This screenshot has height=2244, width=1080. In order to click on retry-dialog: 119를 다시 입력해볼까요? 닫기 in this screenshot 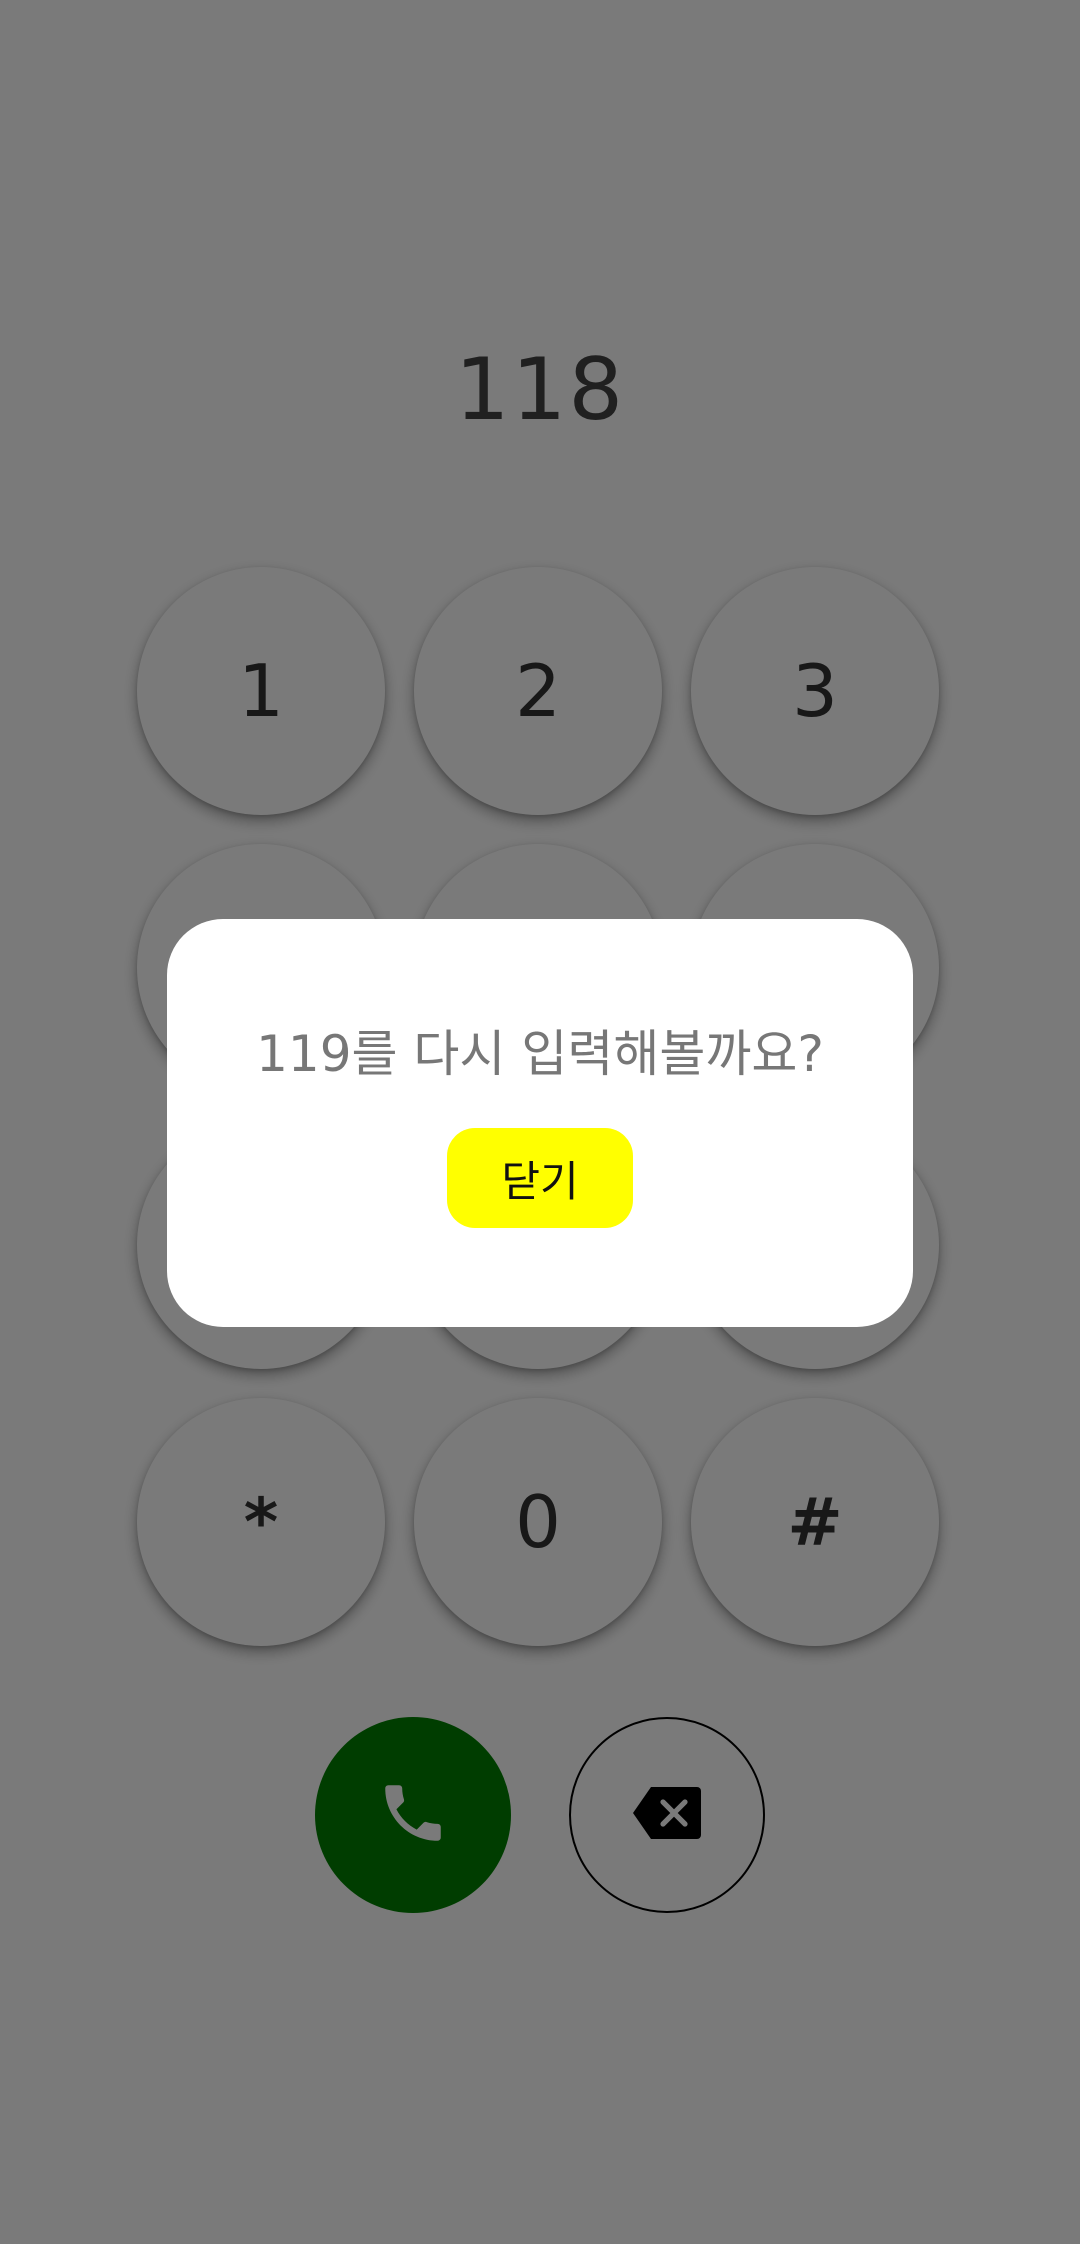, I will do `click(540, 1123)`.